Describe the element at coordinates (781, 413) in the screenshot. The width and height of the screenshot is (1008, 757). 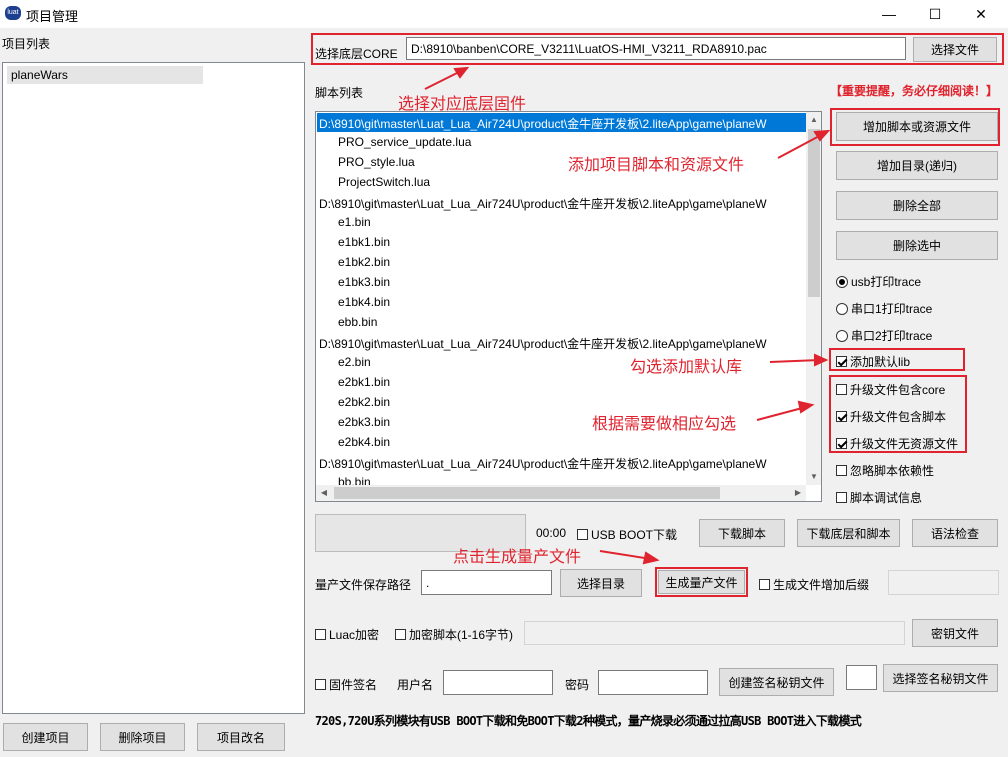
I see `arrow-need` at that location.